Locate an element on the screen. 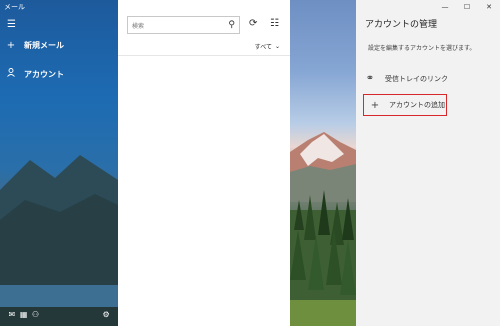  chevron-down-icon: ⌄ is located at coordinates (277, 46).